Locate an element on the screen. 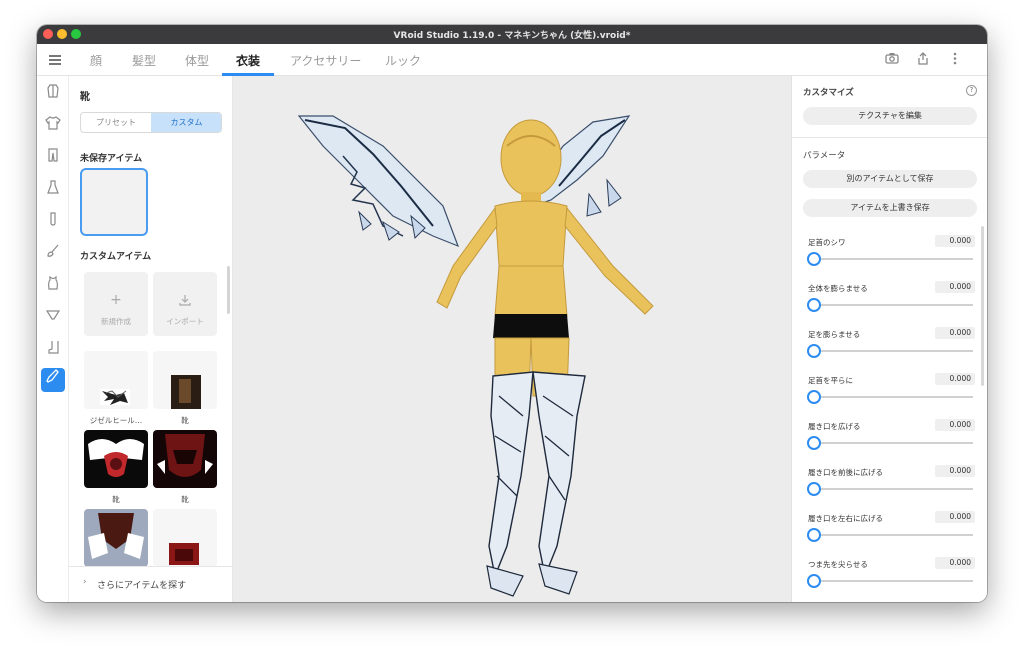 This screenshot has height=651, width=1024. parameters-heading: パラメータ is located at coordinates (824, 156).